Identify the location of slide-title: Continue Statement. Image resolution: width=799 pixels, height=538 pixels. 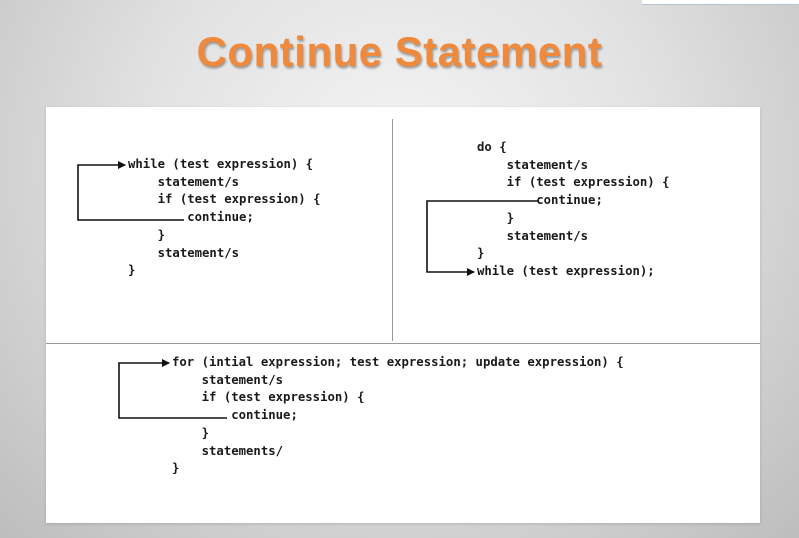
(399, 51).